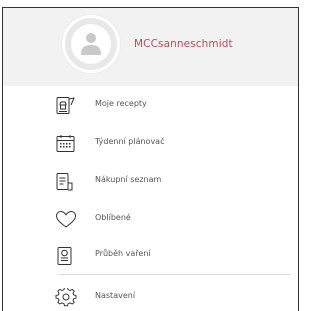 This screenshot has width=328, height=311. I want to click on calendar-icon, so click(66, 144).